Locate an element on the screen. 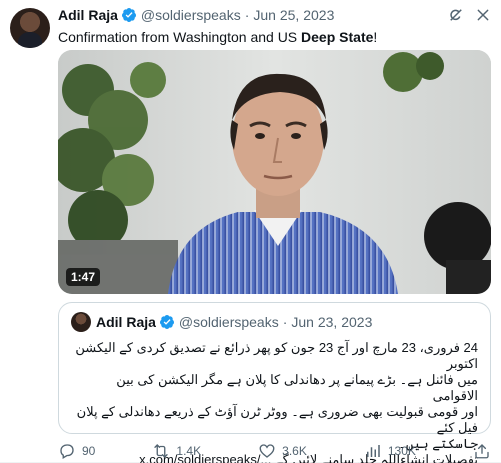  quote-verified-badge-icon is located at coordinates (167, 322).